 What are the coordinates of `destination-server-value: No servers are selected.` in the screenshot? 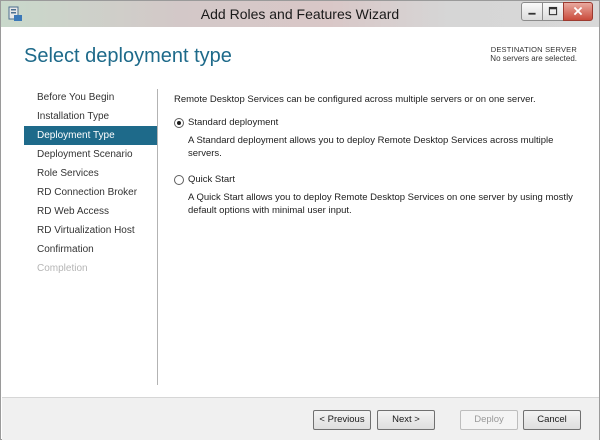 It's located at (533, 58).